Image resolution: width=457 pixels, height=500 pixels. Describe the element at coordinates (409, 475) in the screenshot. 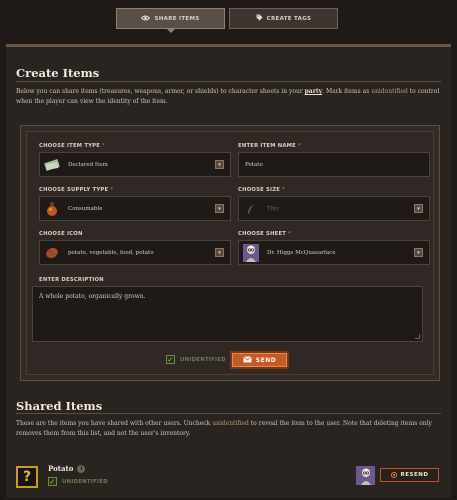

I see `resend-button: RESEND` at that location.